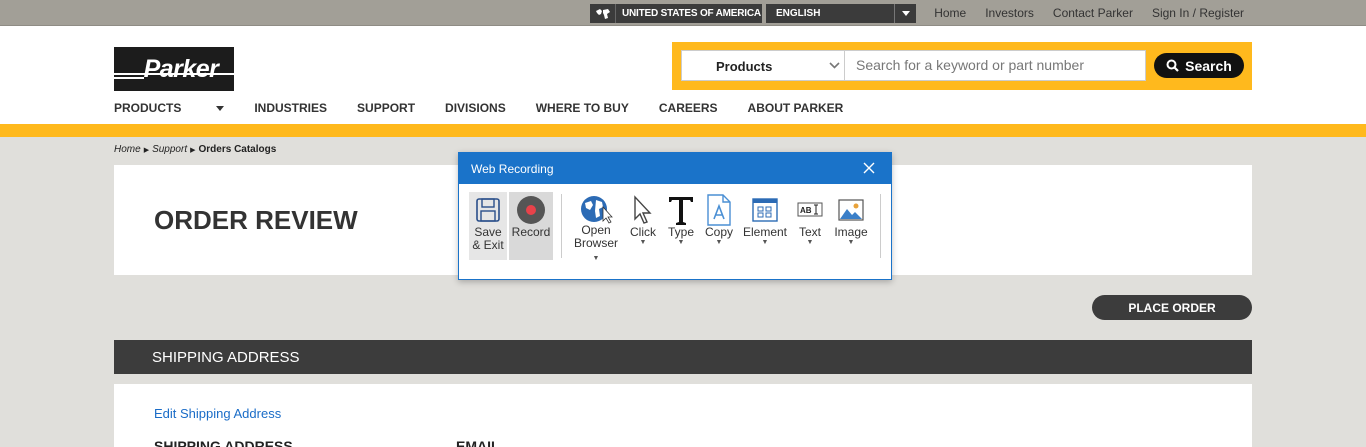 The height and width of the screenshot is (447, 1366). I want to click on language-label: ENGLISH, so click(798, 13).